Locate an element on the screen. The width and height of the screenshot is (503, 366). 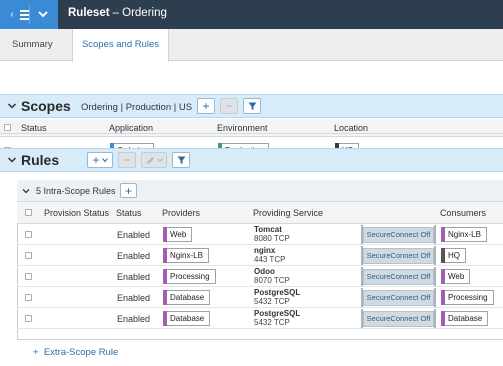
service-port: 8080 TCP is located at coordinates (272, 238).